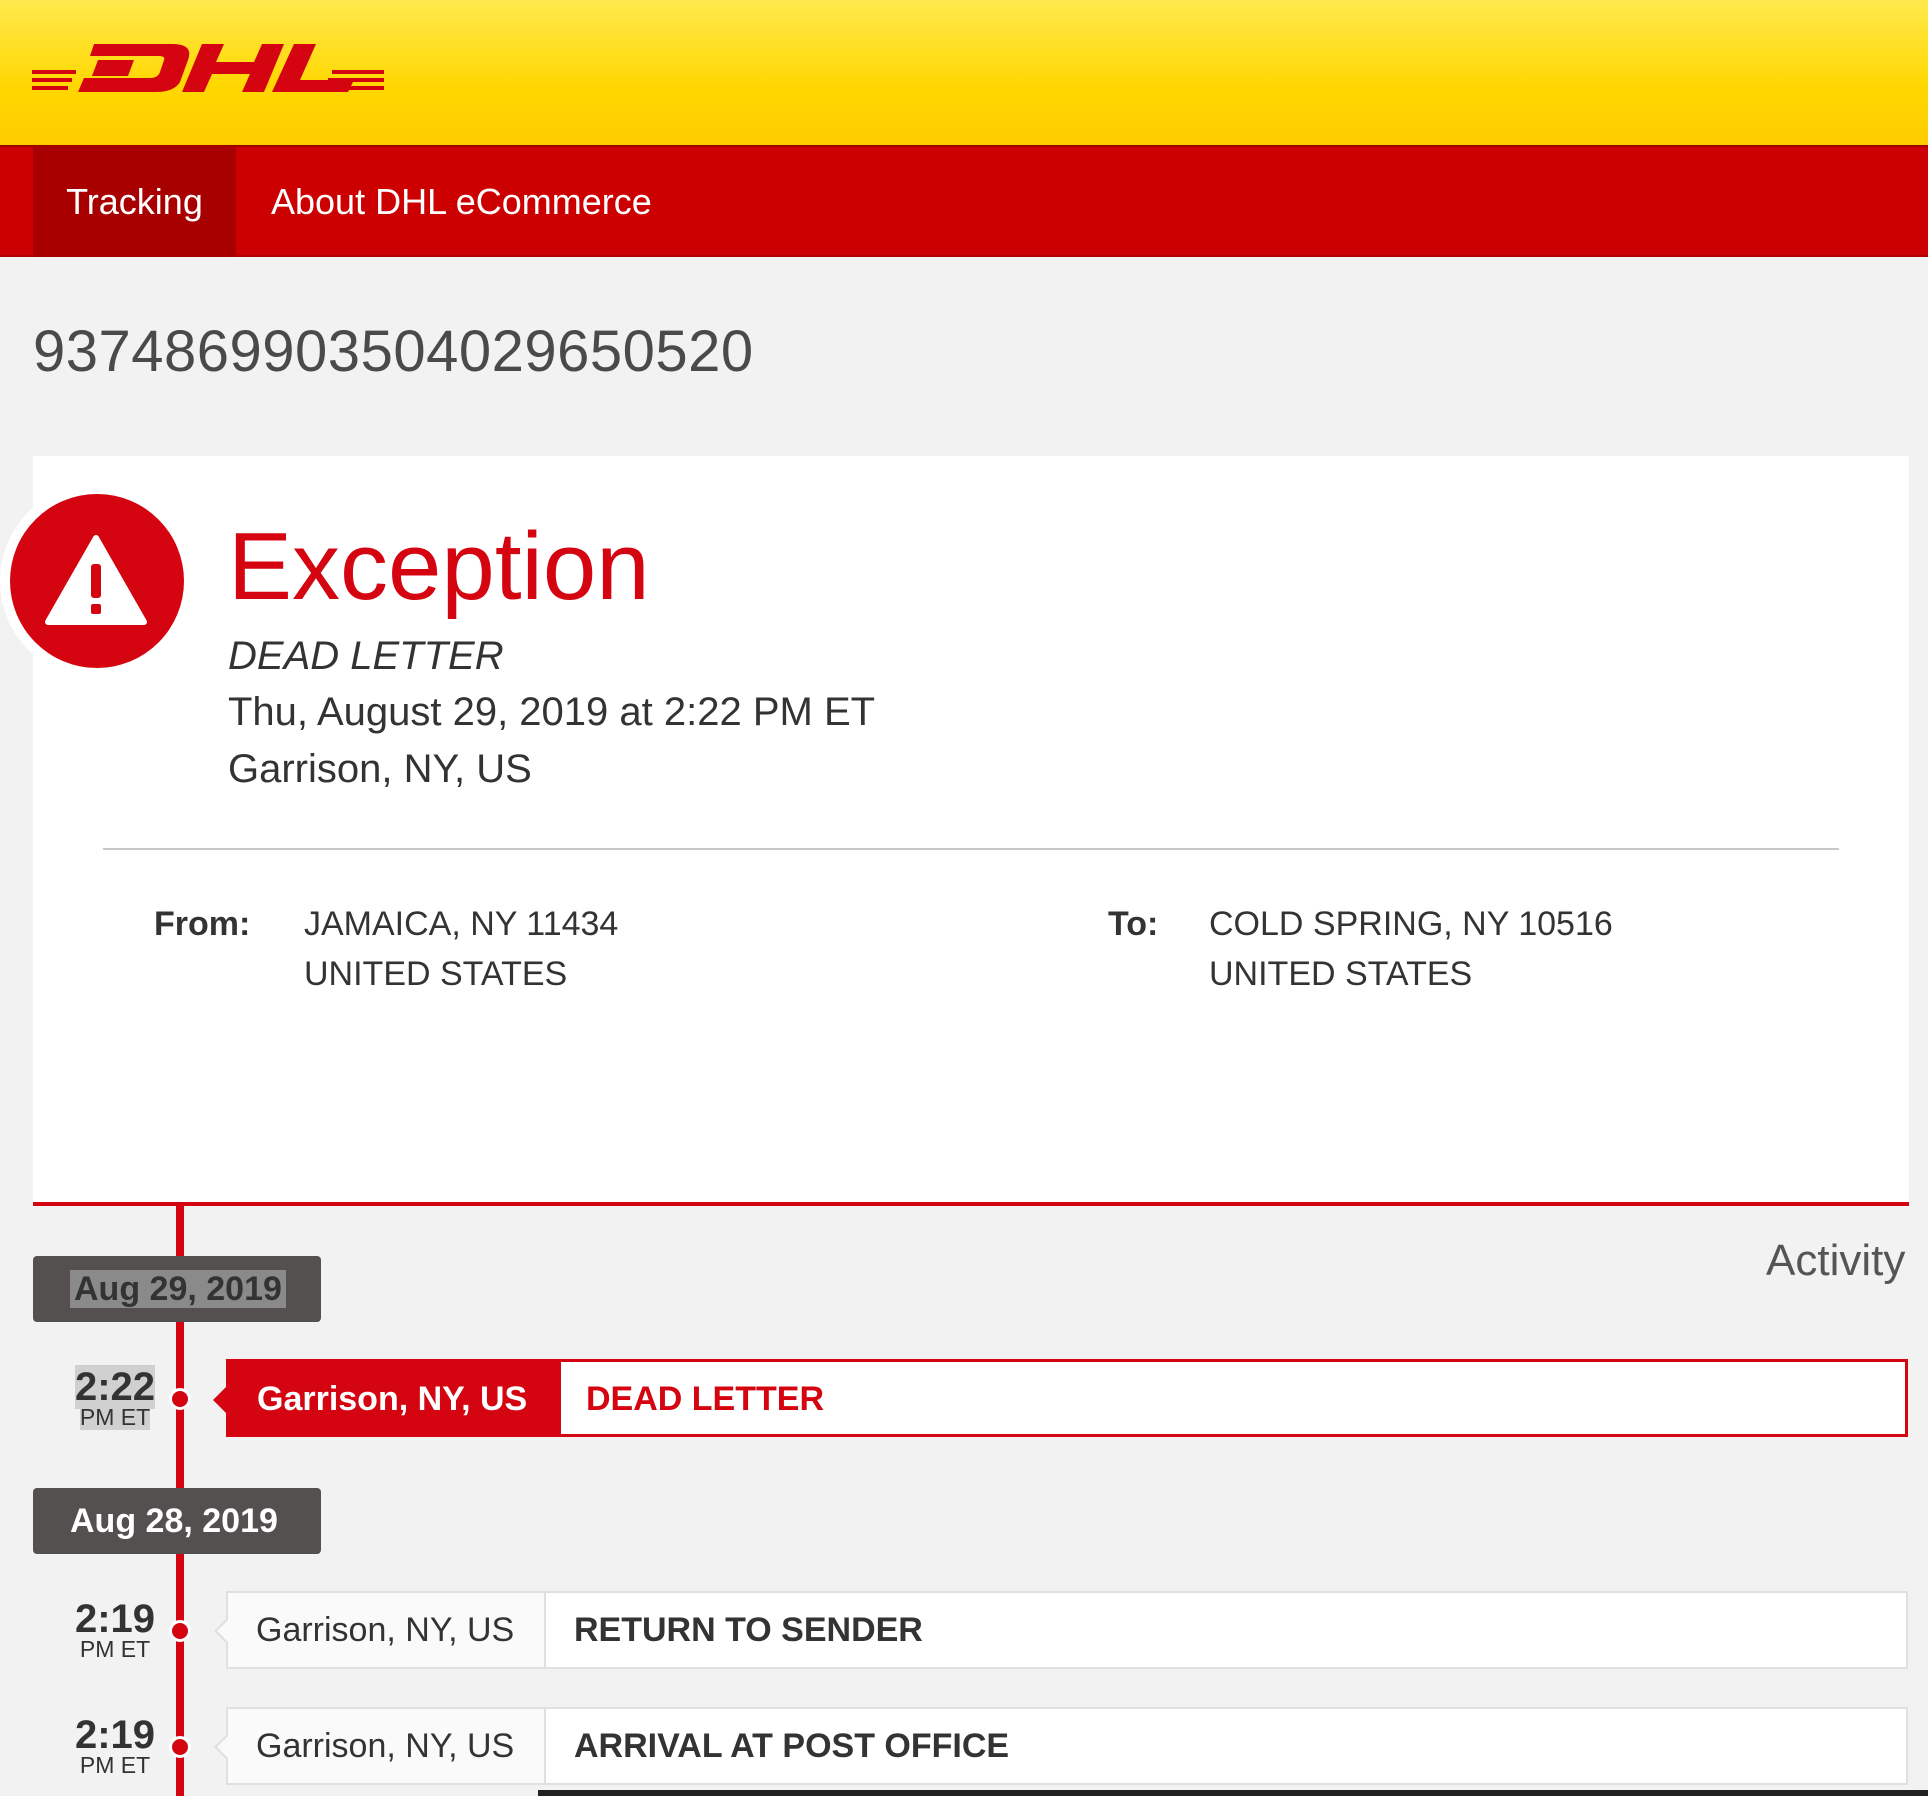 The image size is (1928, 1796). I want to click on tracking-number: 9374869903504029650520, so click(393, 351).